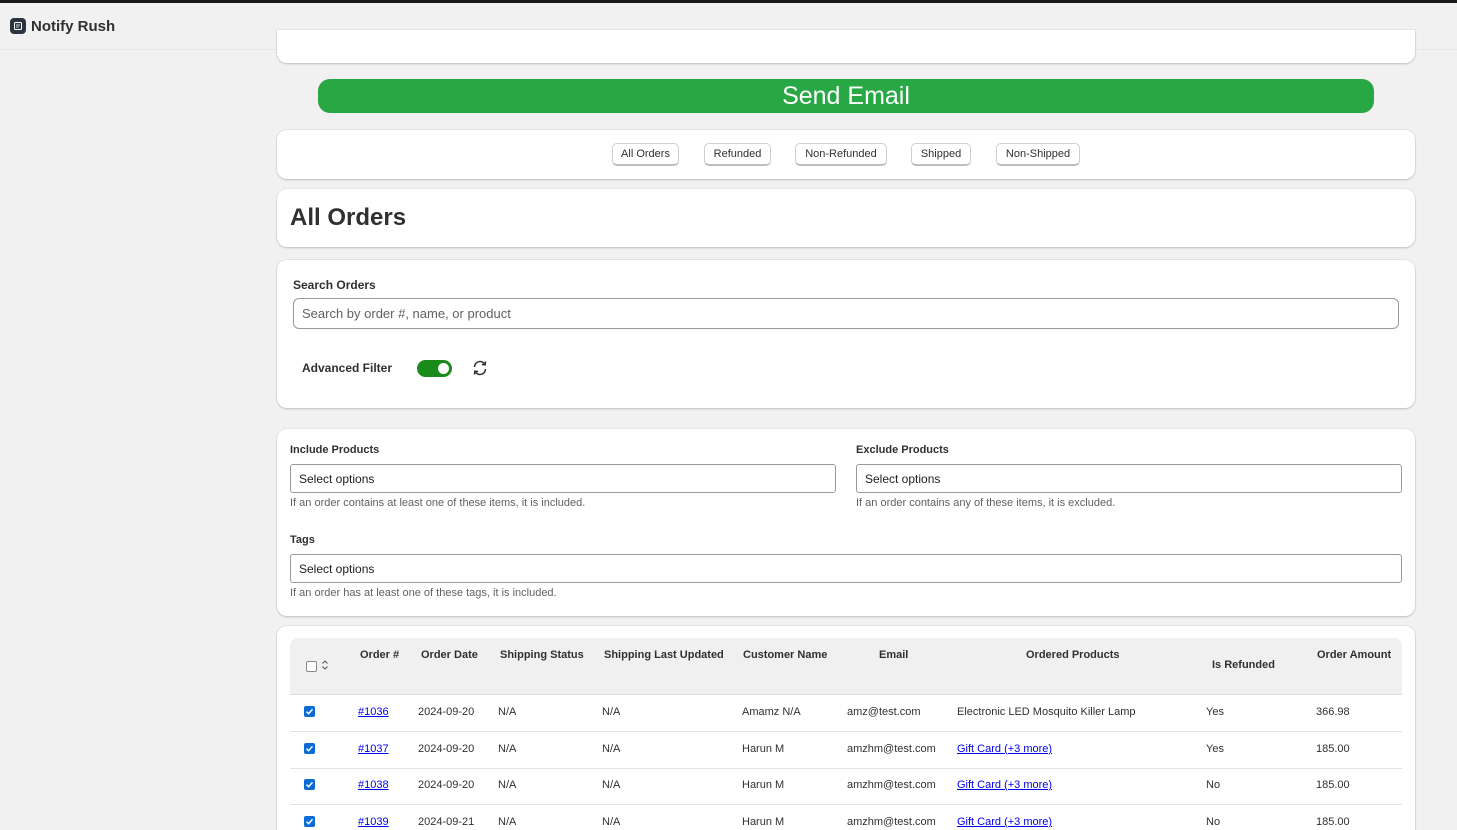 The image size is (1457, 830). What do you see at coordinates (664, 655) in the screenshot?
I see `column-shipping-last-updated: Shipping Last Updated` at bounding box center [664, 655].